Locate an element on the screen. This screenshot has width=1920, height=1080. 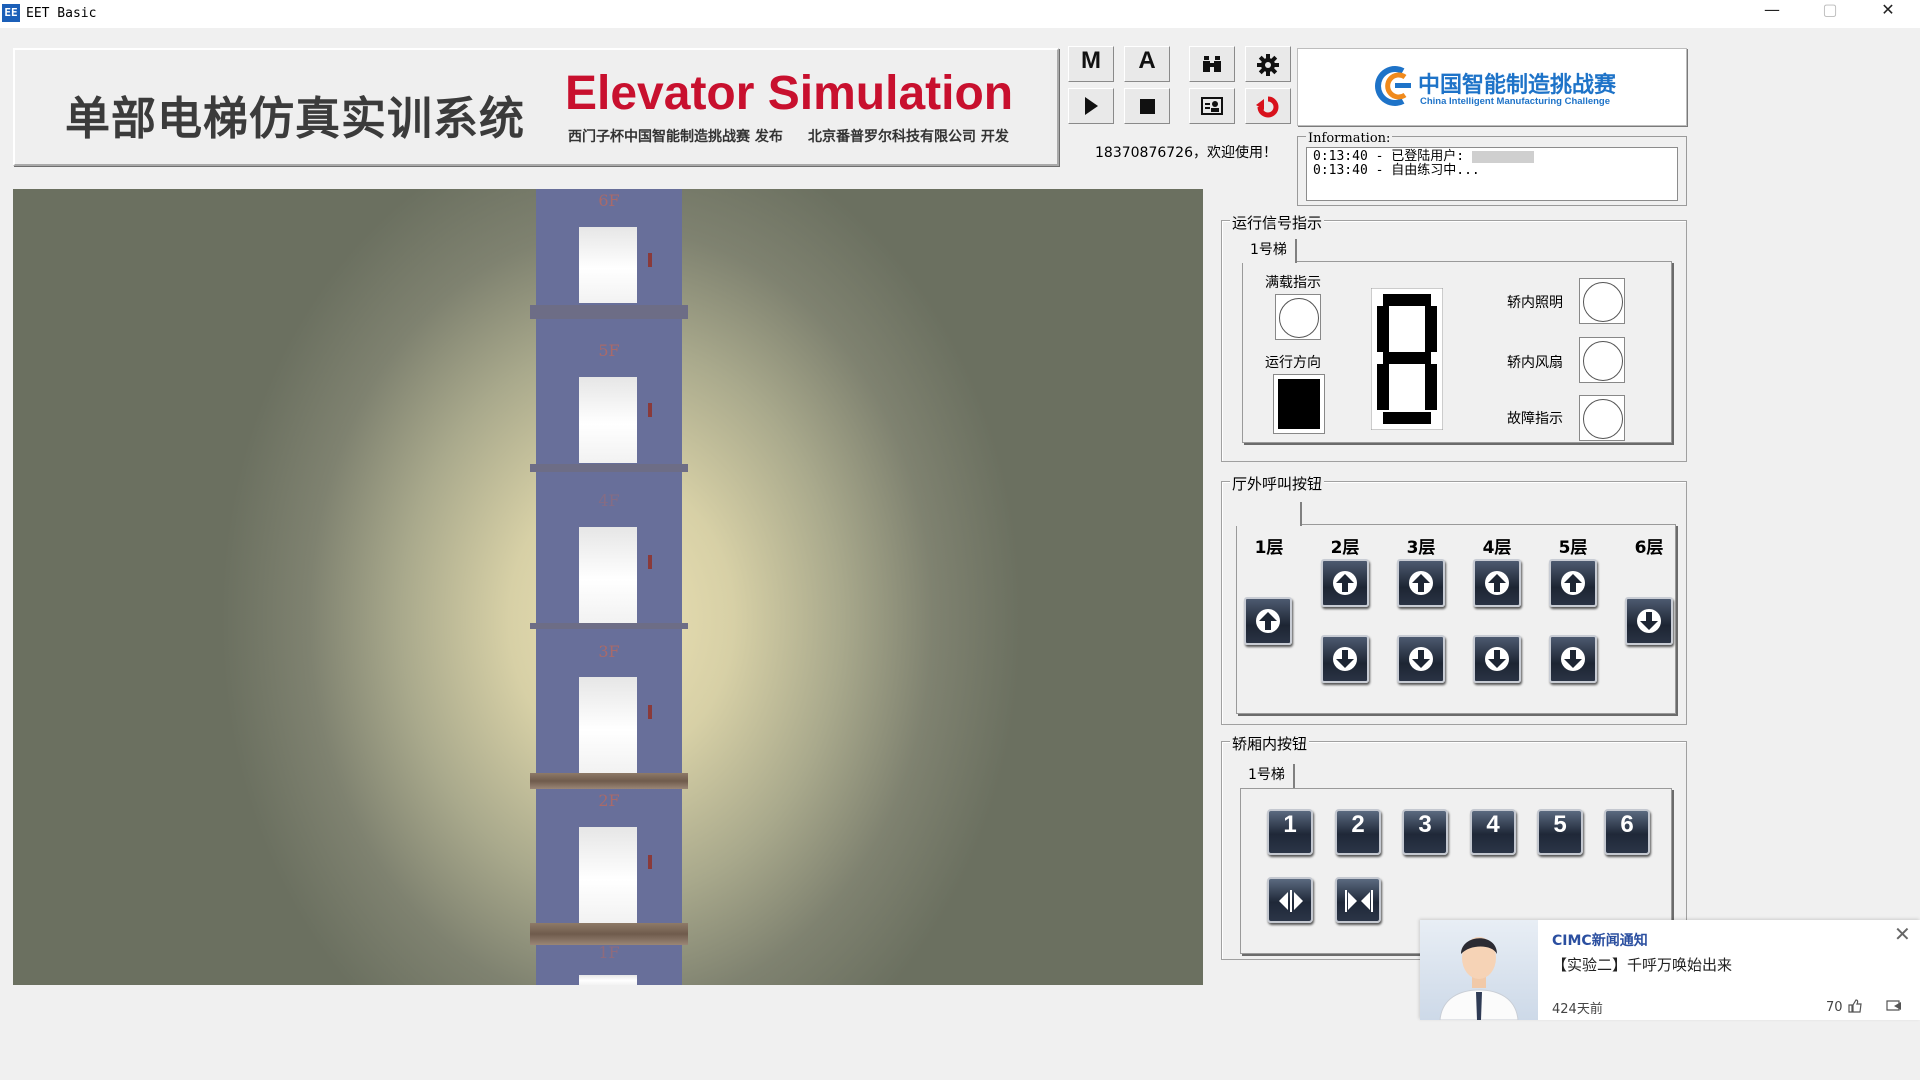
auto-mode-button: A is located at coordinates (1147, 64).